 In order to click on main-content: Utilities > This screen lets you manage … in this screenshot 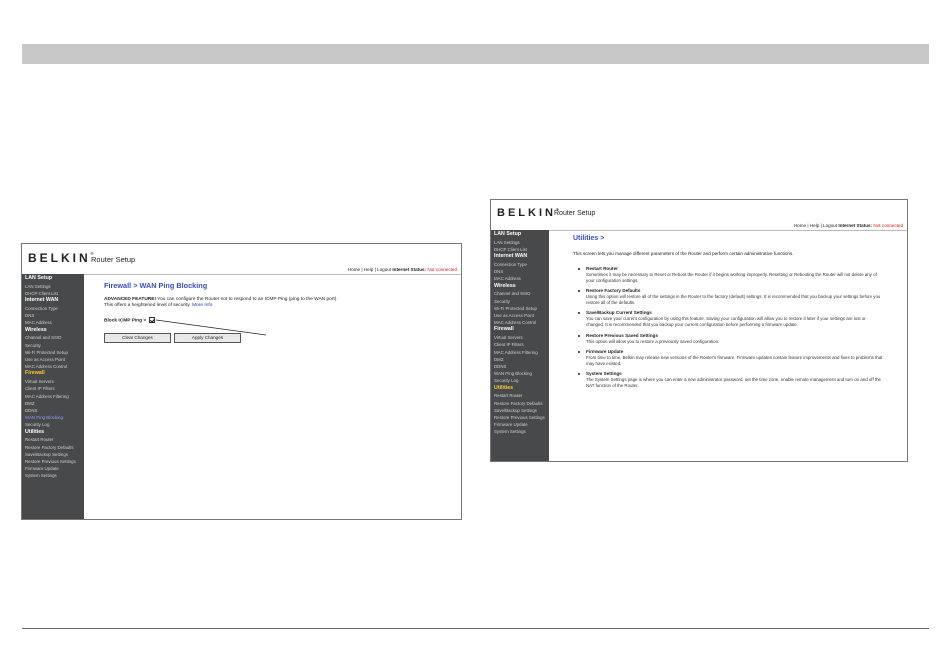, I will do `click(728, 345)`.